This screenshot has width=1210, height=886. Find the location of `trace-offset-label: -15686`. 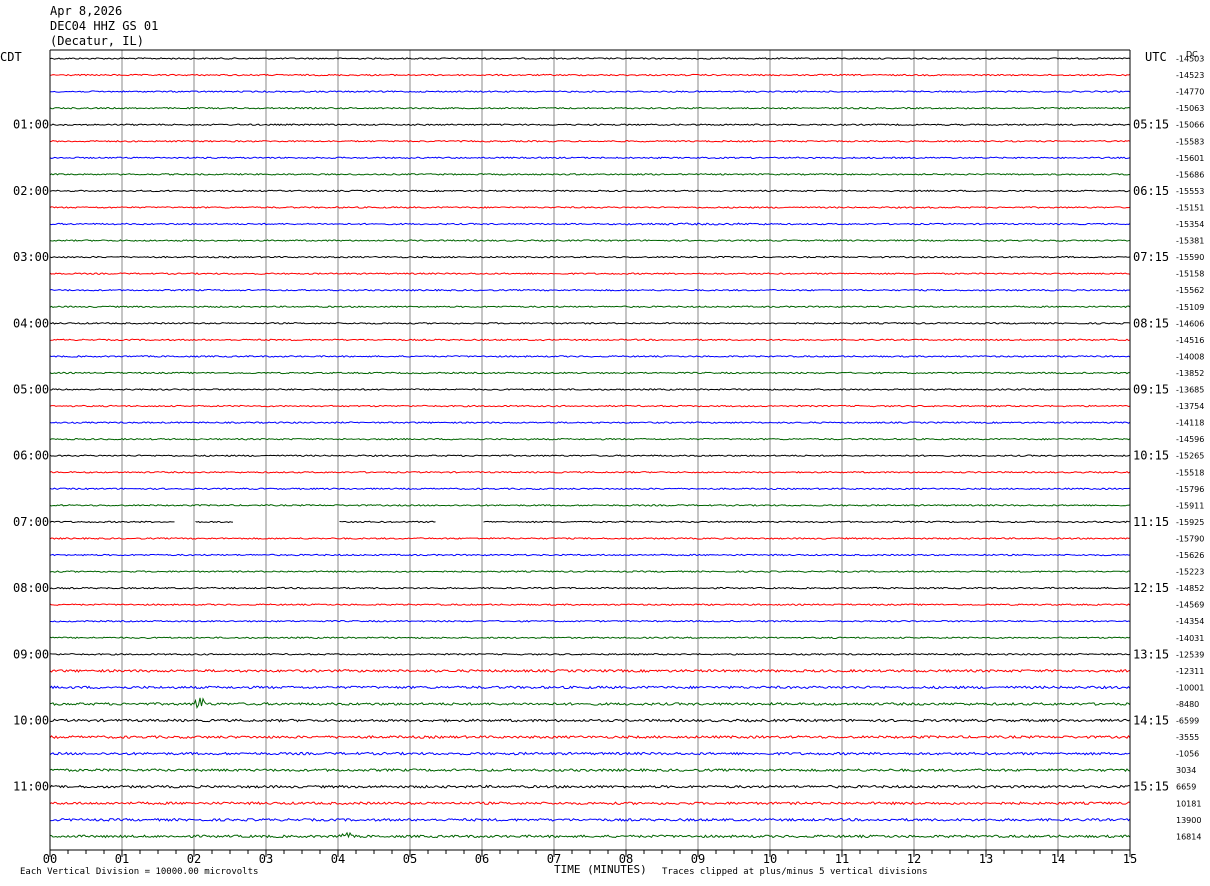

trace-offset-label: -15686 is located at coordinates (1190, 174).